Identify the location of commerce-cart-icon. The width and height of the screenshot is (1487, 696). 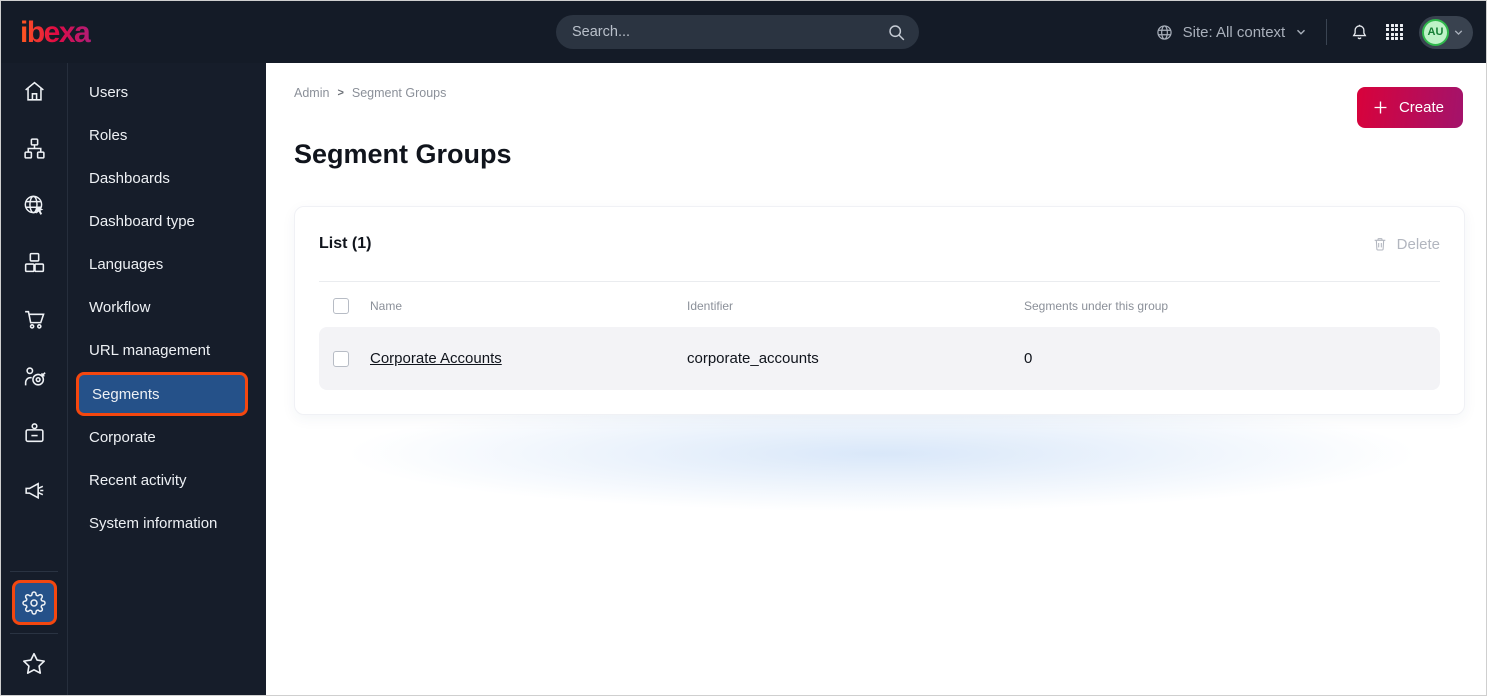
(34, 319).